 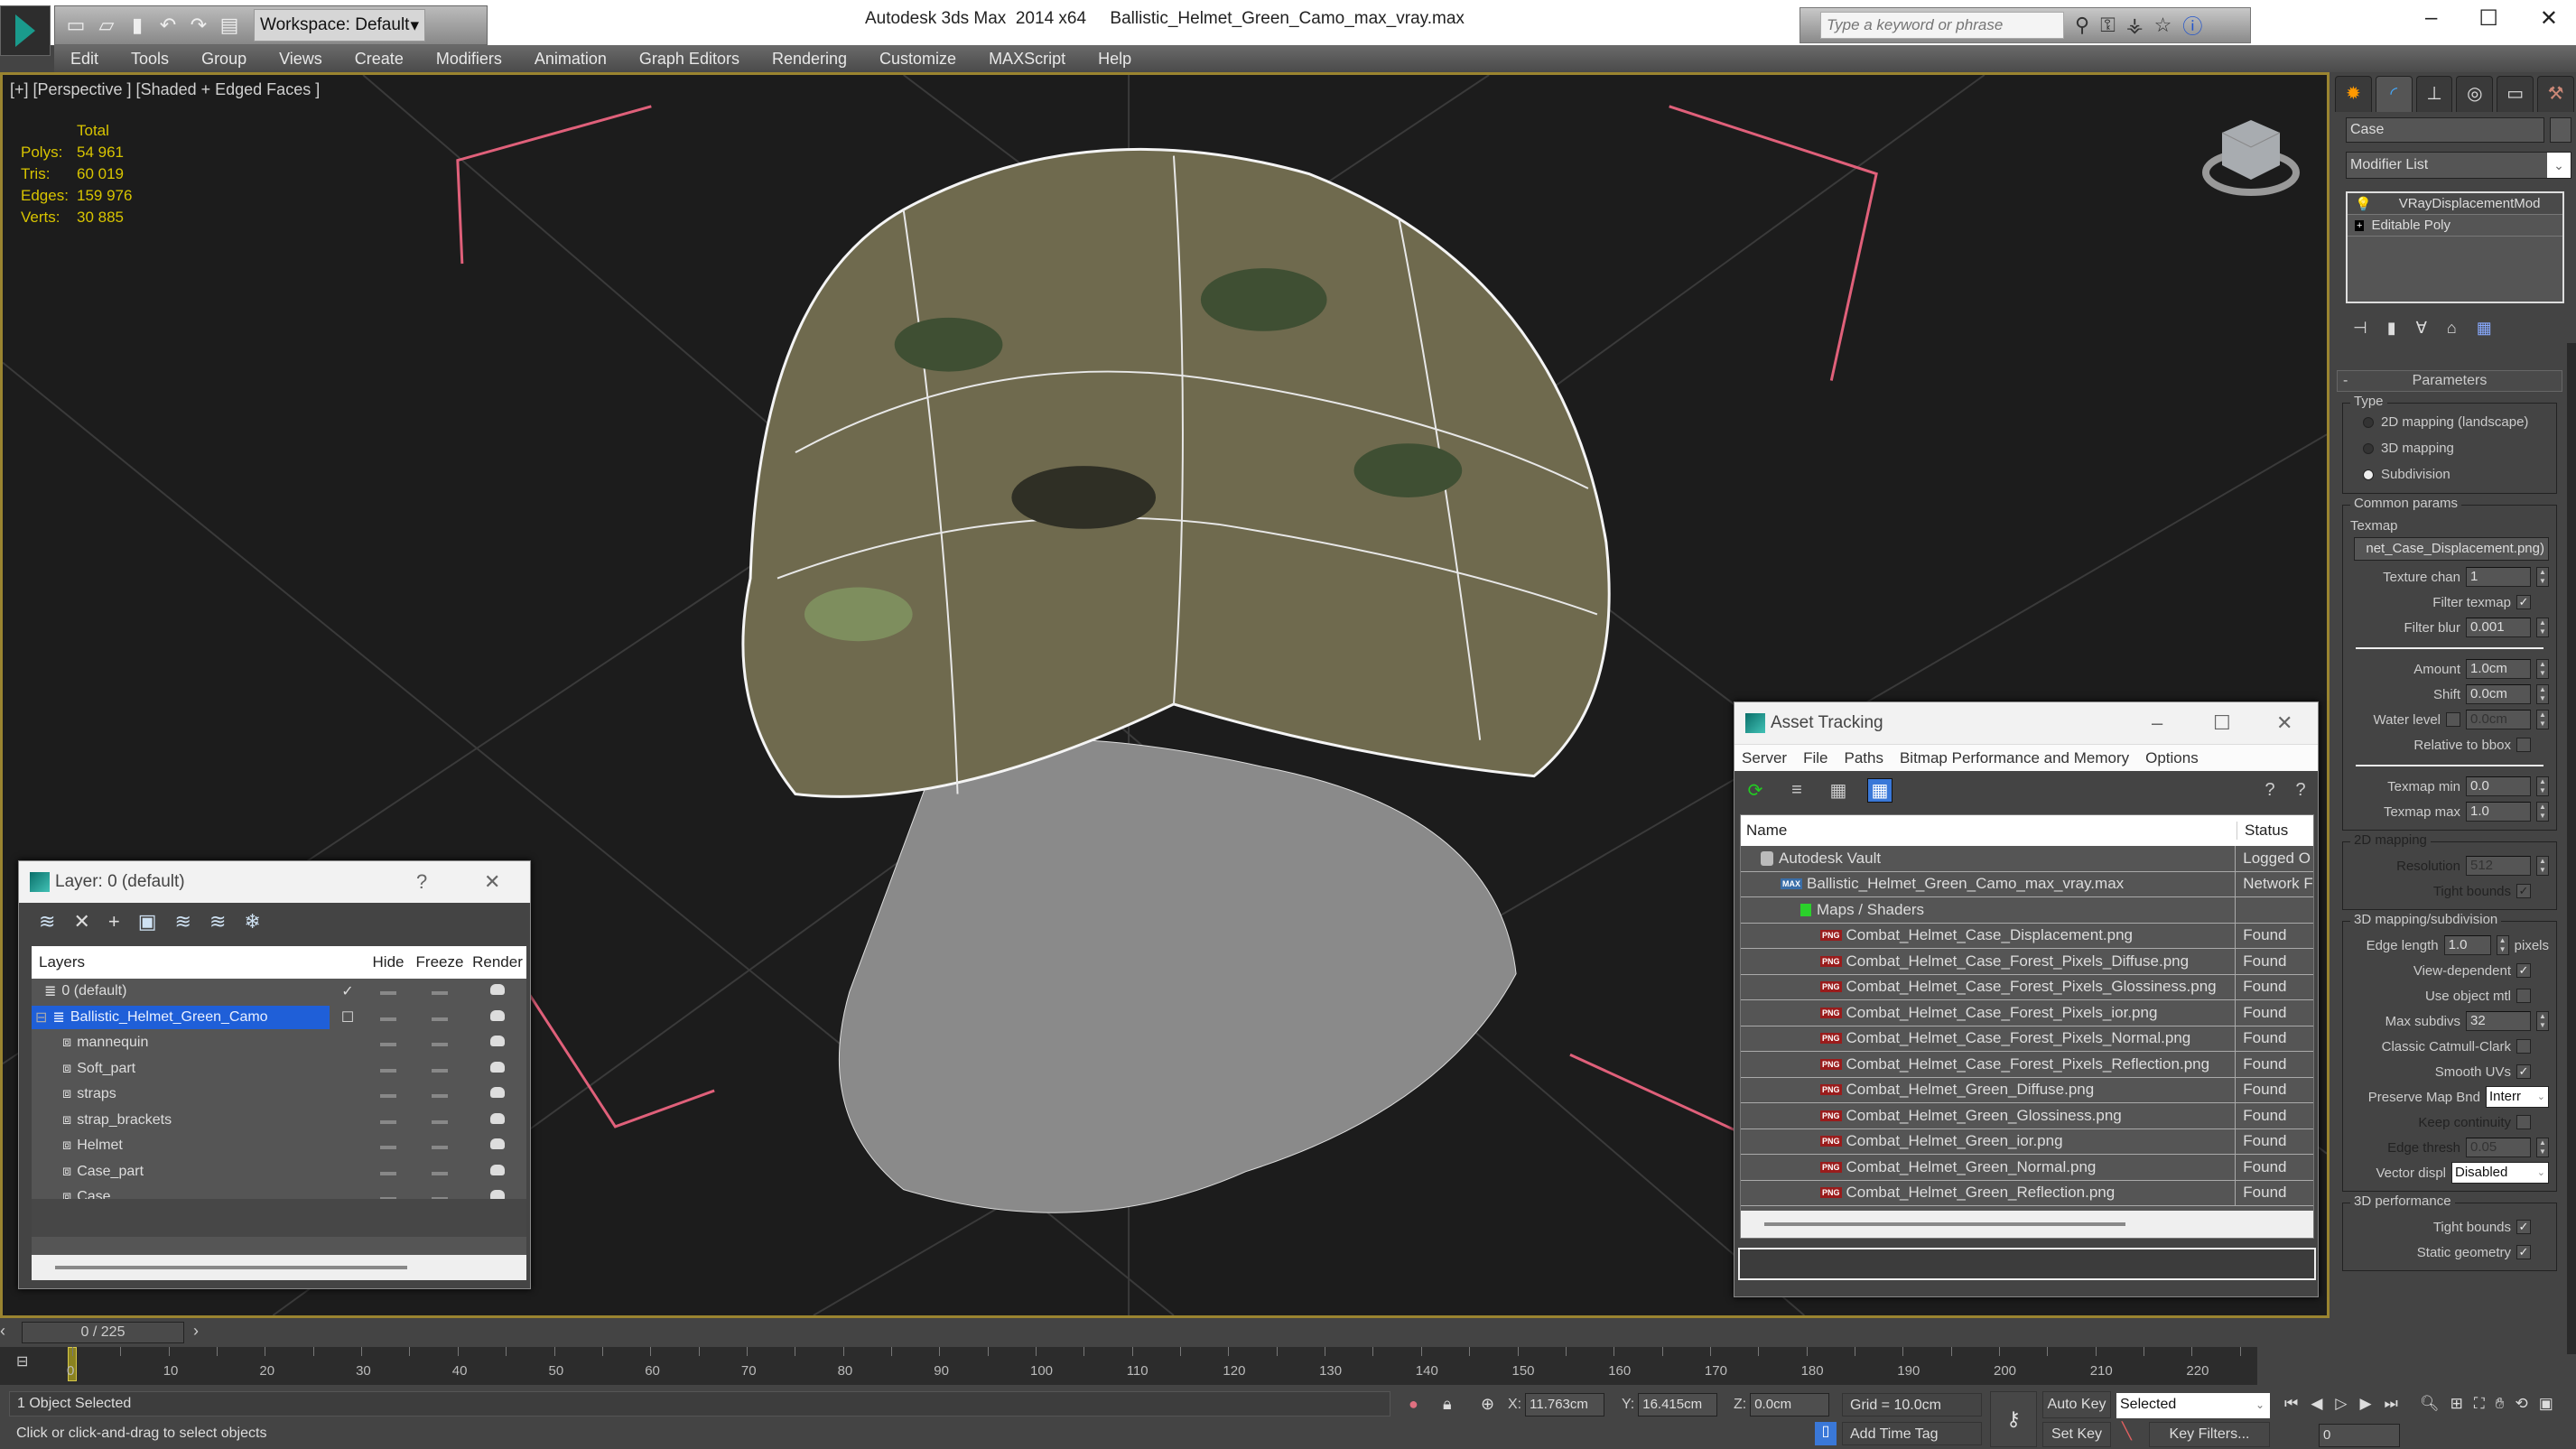 What do you see at coordinates (2360, 328) in the screenshot?
I see `pin-stack-icon: ⊣` at bounding box center [2360, 328].